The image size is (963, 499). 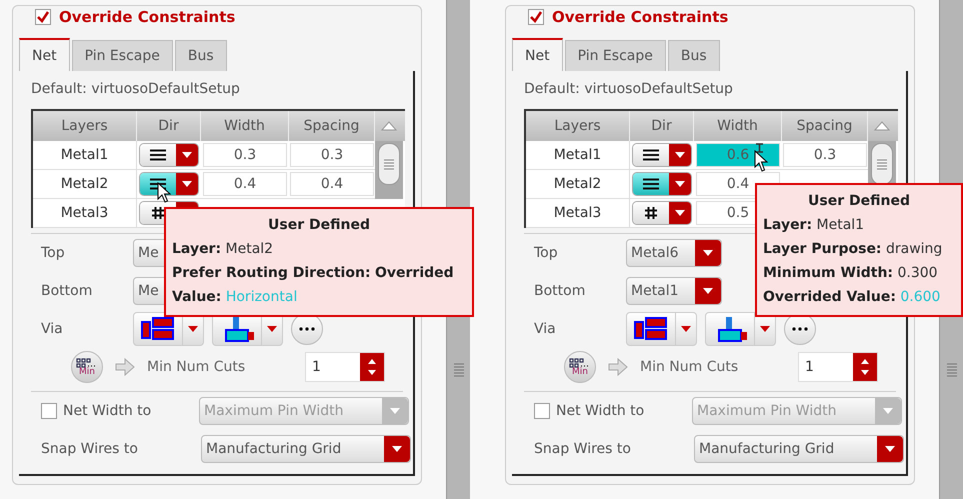 I want to click on tooltip-line: Prefer Routing Direction: Overrided, so click(x=313, y=273).